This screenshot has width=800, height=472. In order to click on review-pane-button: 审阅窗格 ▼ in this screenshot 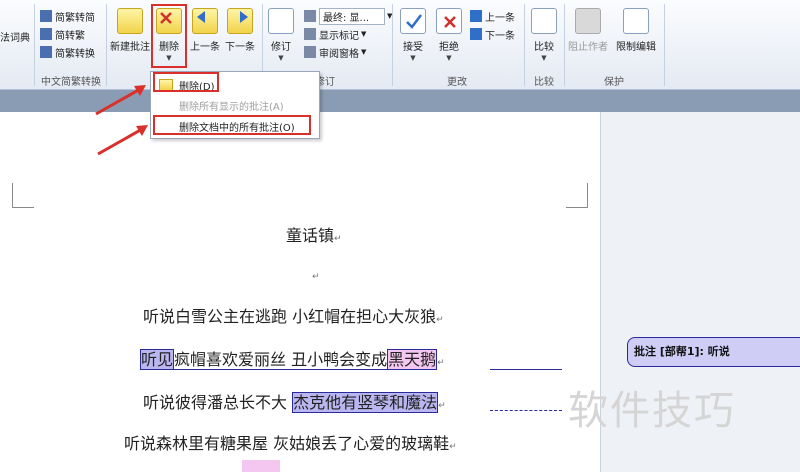, I will do `click(335, 52)`.